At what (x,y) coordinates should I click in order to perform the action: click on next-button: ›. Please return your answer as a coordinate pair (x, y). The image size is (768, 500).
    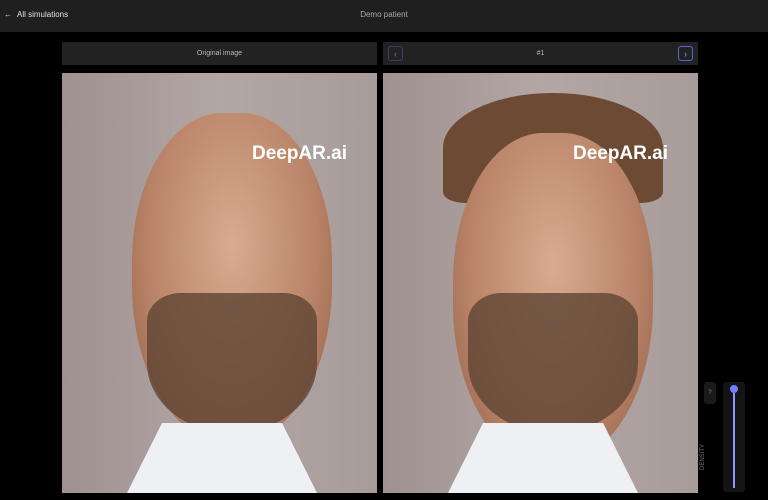
    Looking at the image, I should click on (685, 53).